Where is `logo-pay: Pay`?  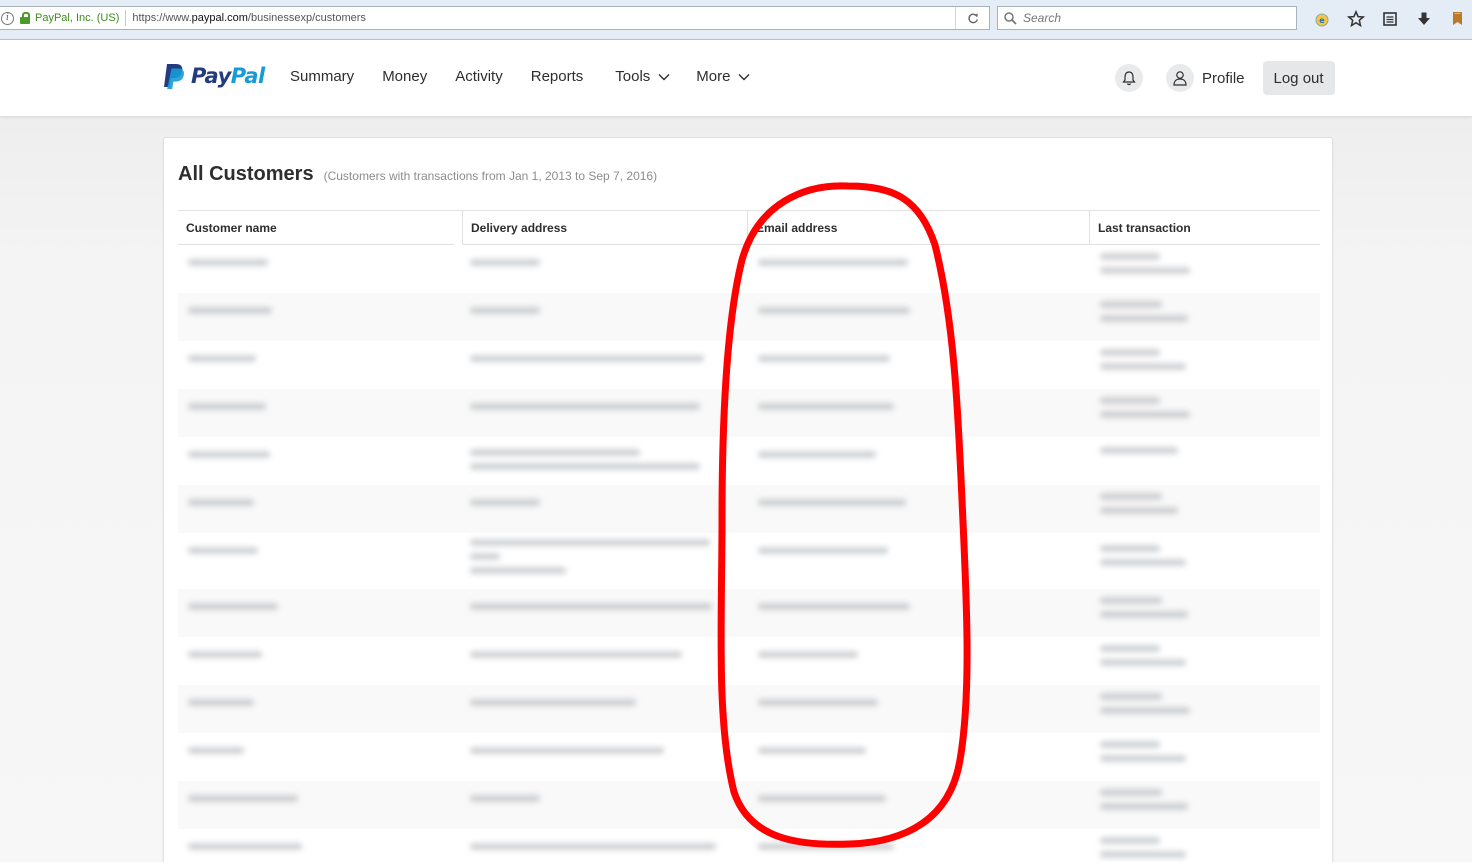 logo-pay: Pay is located at coordinates (211, 76).